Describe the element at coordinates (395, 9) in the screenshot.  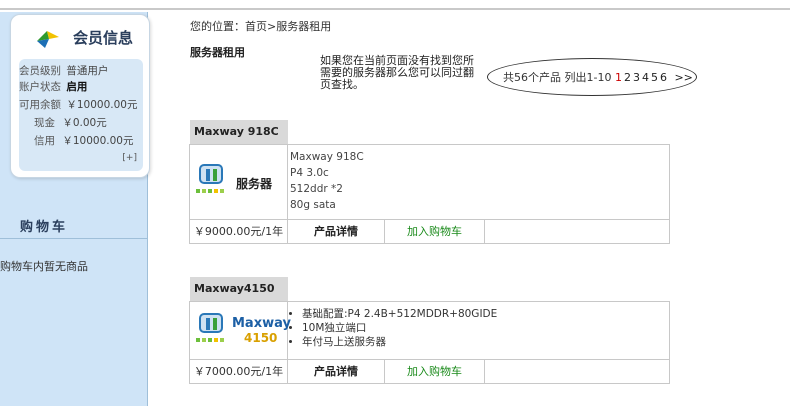
I see `top-divider` at that location.